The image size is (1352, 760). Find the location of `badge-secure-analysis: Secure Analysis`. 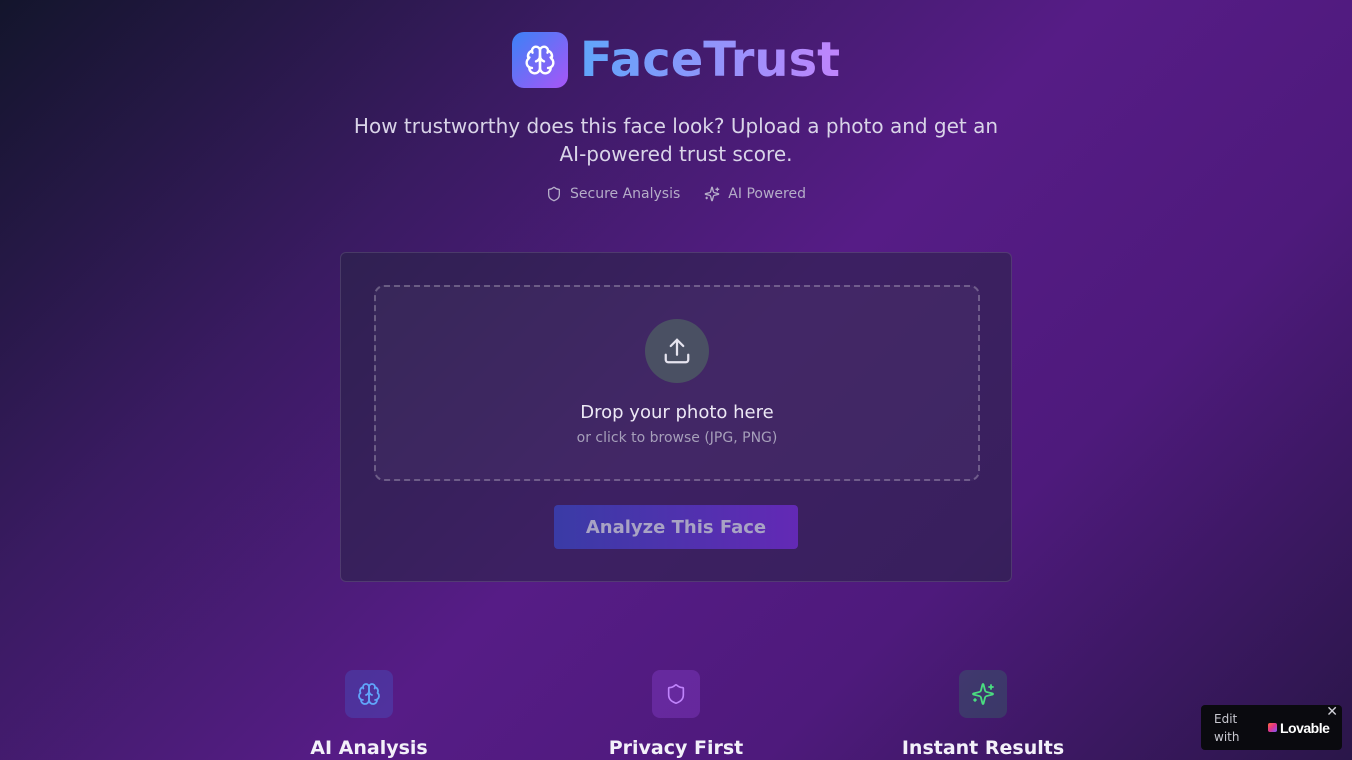

badge-secure-analysis: Secure Analysis is located at coordinates (613, 194).